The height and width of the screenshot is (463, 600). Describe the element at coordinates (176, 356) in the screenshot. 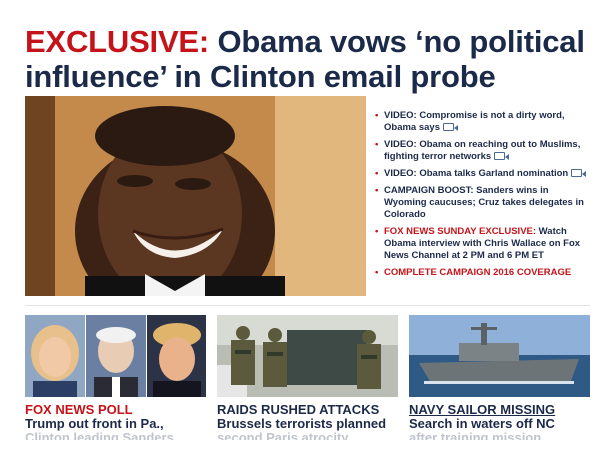

I see `trump-portrait` at that location.